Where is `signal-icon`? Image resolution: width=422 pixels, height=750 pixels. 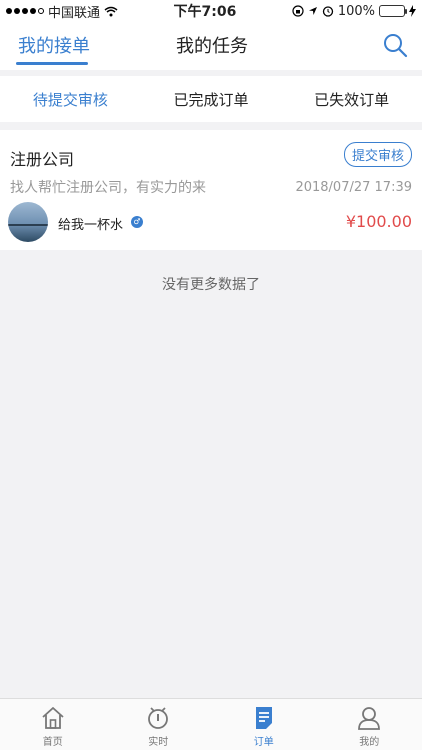 signal-icon is located at coordinates (25, 11).